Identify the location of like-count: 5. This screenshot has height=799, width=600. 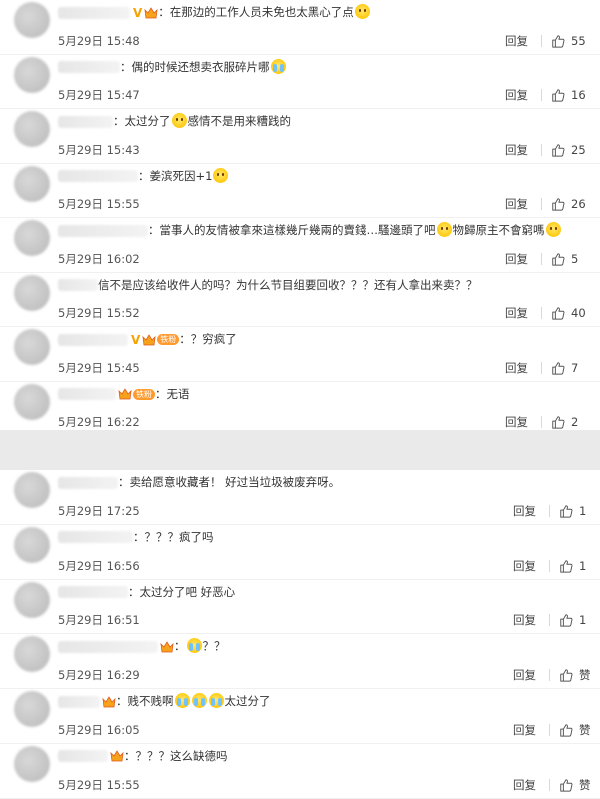
(575, 258).